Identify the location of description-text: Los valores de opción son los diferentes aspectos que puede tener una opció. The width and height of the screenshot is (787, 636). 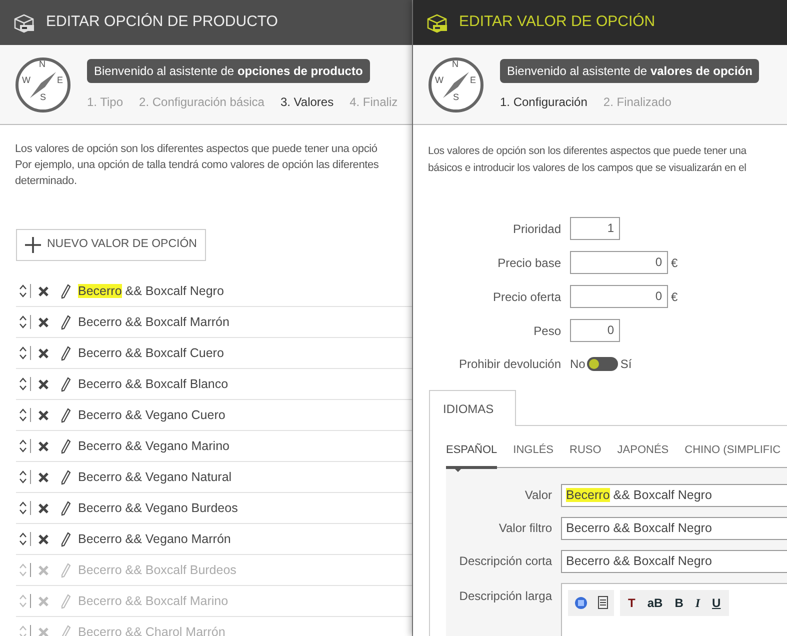
(196, 149).